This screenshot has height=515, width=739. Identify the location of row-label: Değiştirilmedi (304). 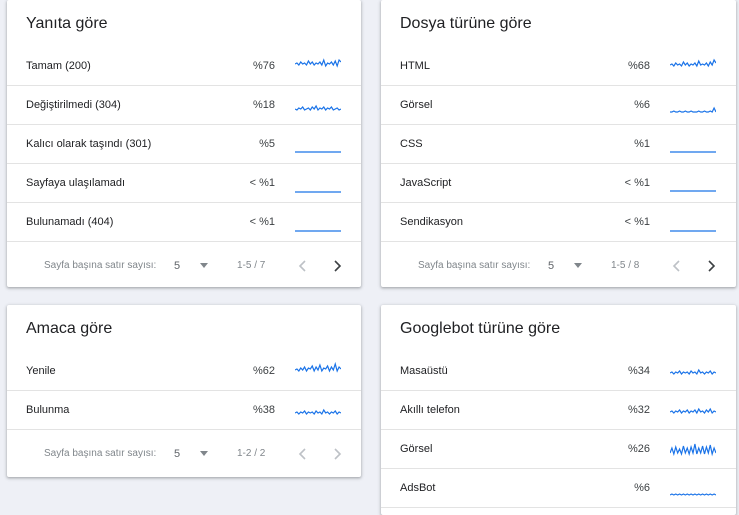
(73, 105).